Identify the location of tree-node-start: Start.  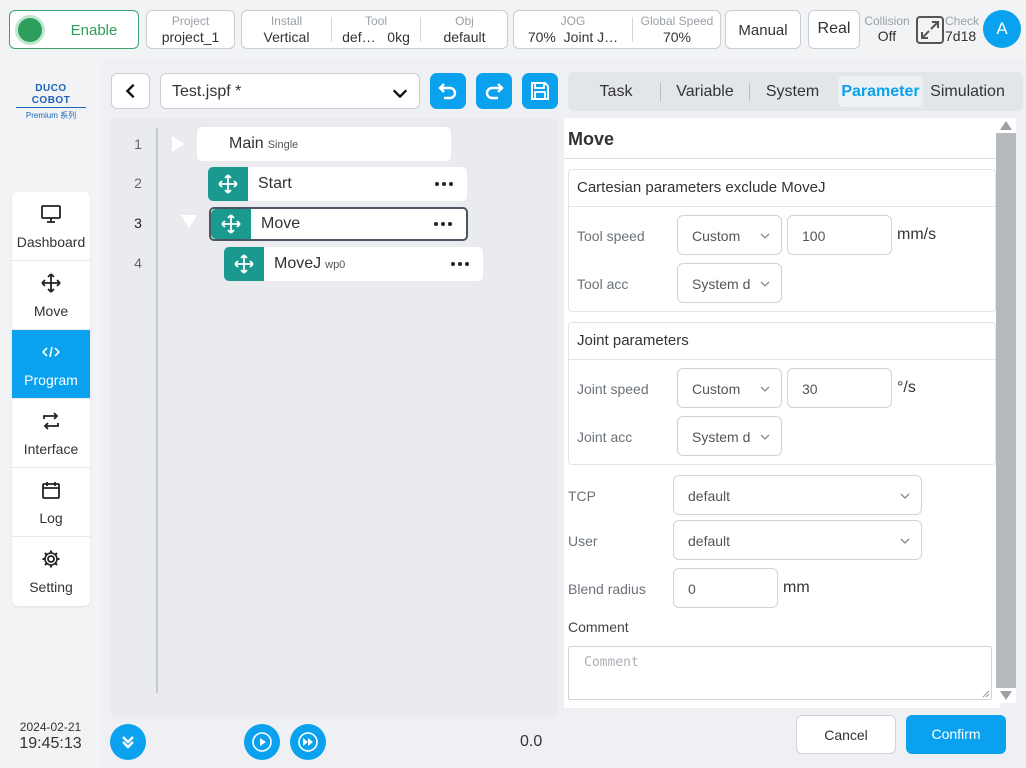
(337, 184).